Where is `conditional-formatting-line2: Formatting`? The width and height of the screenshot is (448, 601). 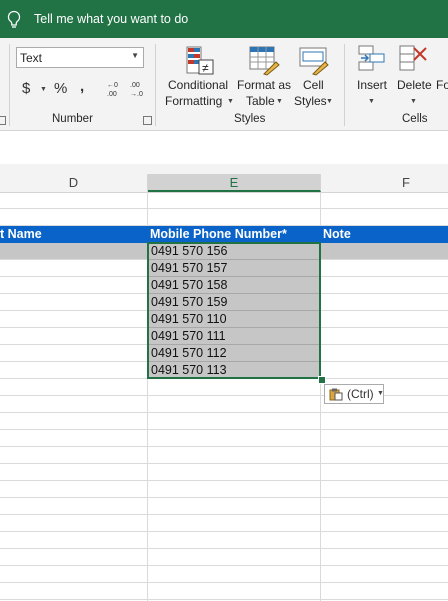
conditional-formatting-line2: Formatting is located at coordinates (193, 101).